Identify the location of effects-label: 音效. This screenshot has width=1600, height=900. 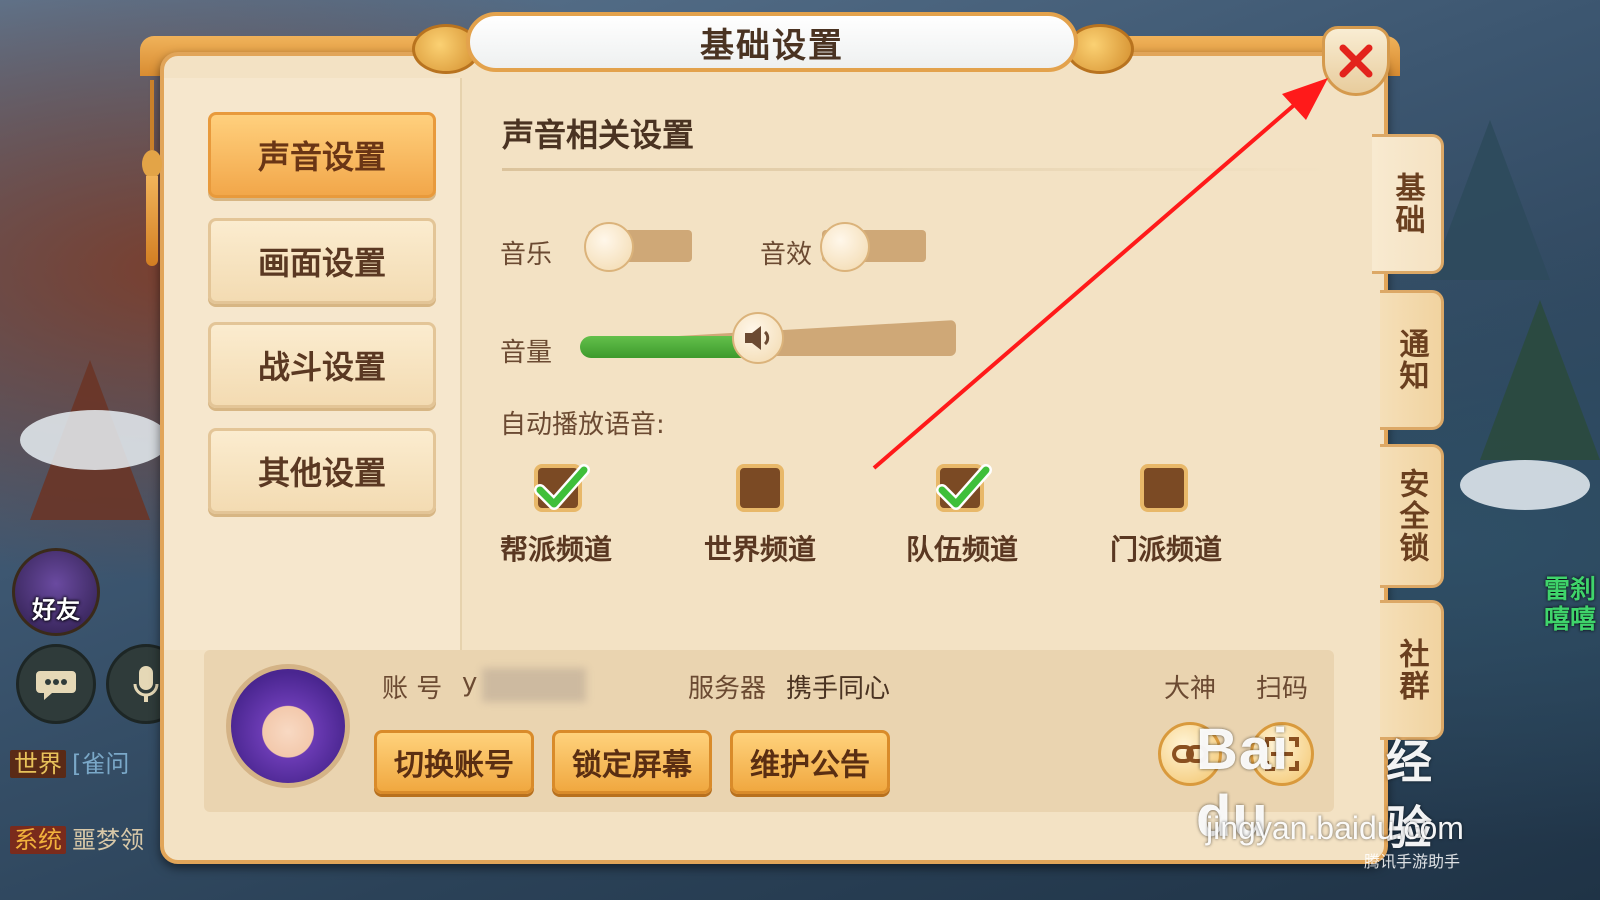
(786, 255).